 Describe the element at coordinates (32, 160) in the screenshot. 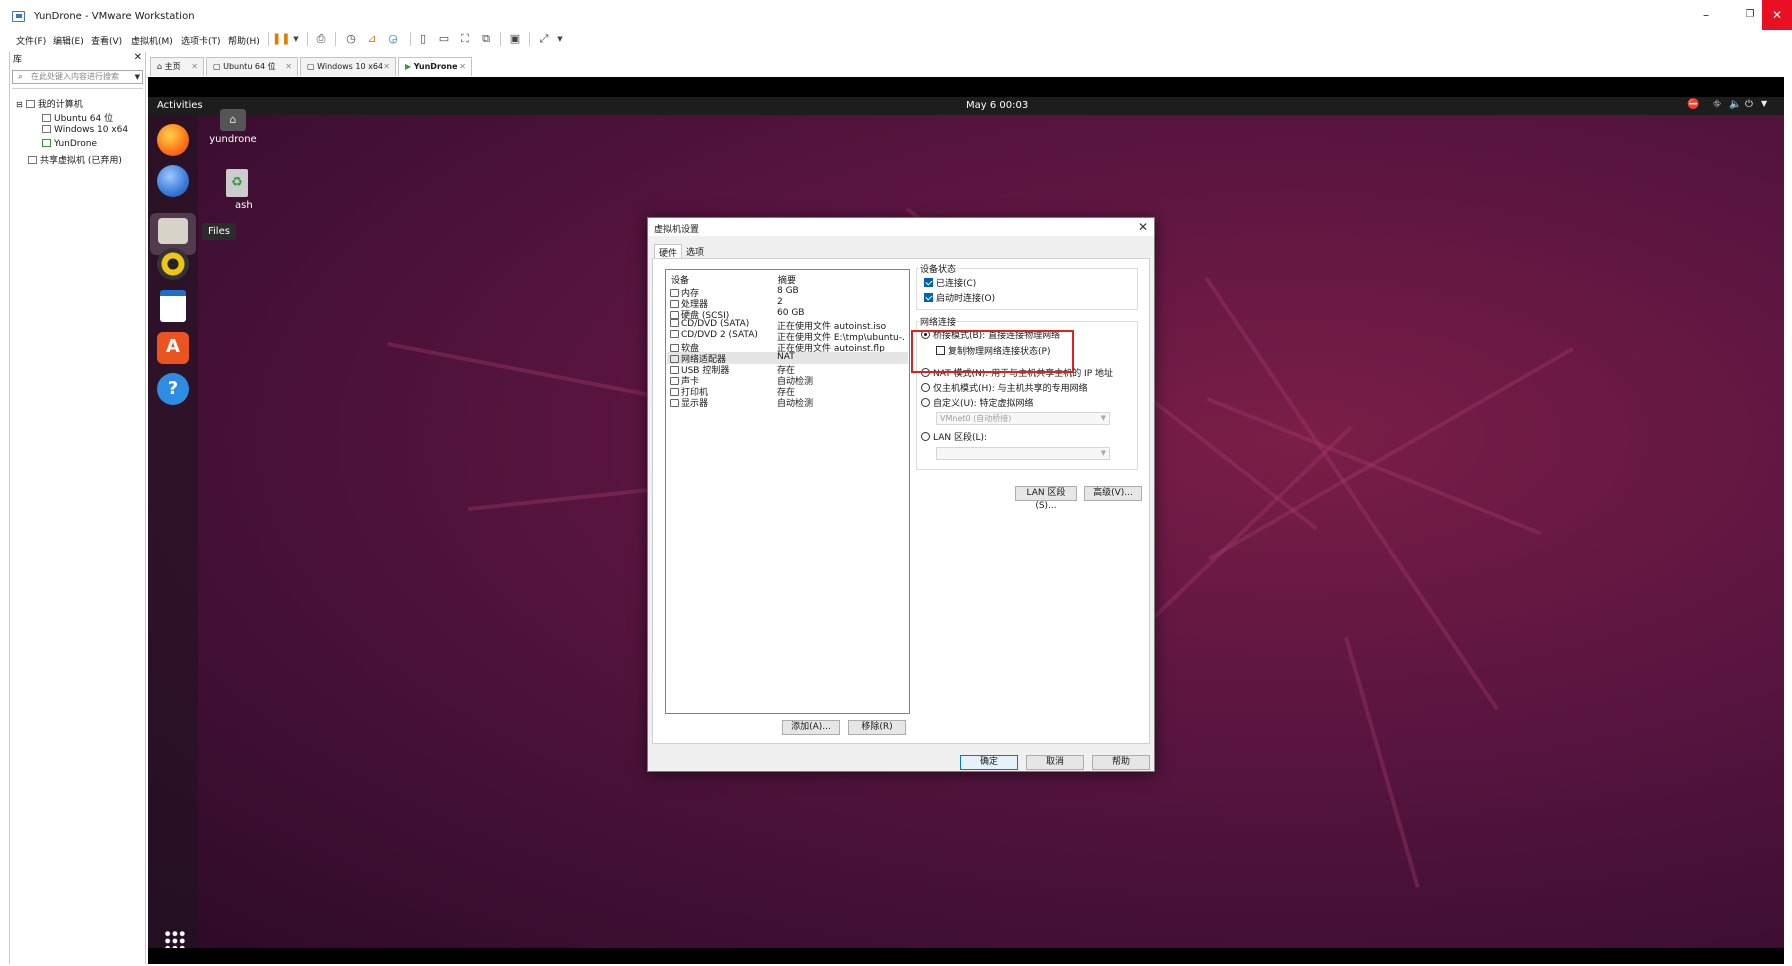

I see `shared-vm-icon` at that location.